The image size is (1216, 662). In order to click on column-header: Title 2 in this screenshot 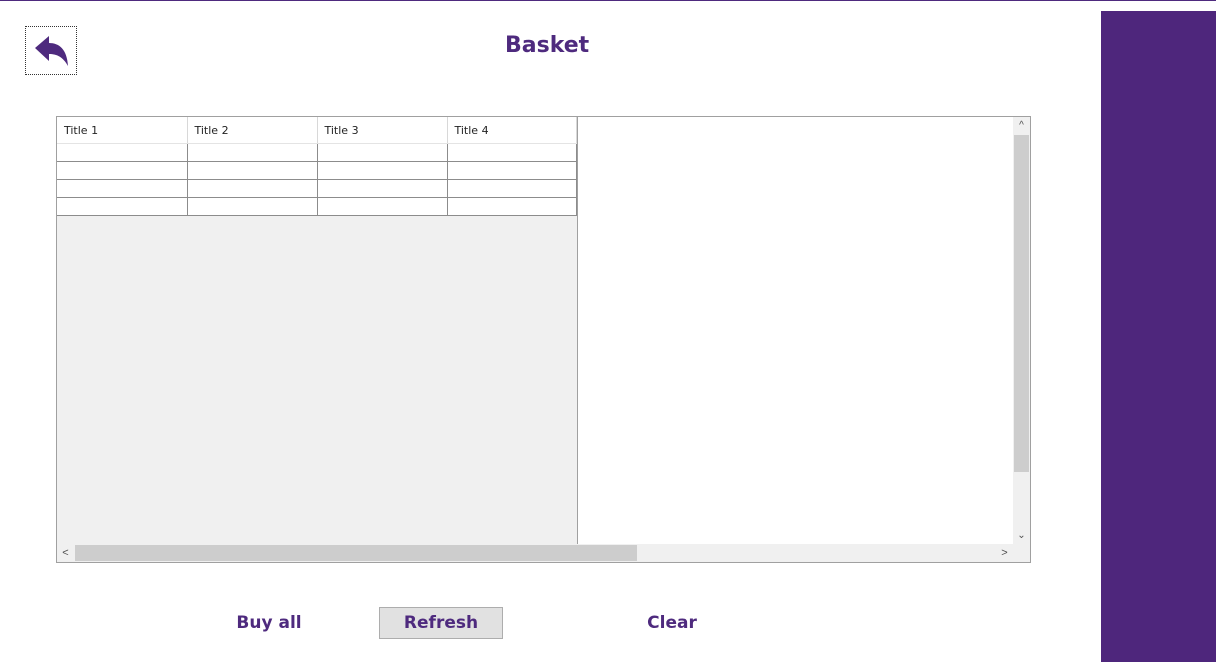, I will do `click(252, 130)`.